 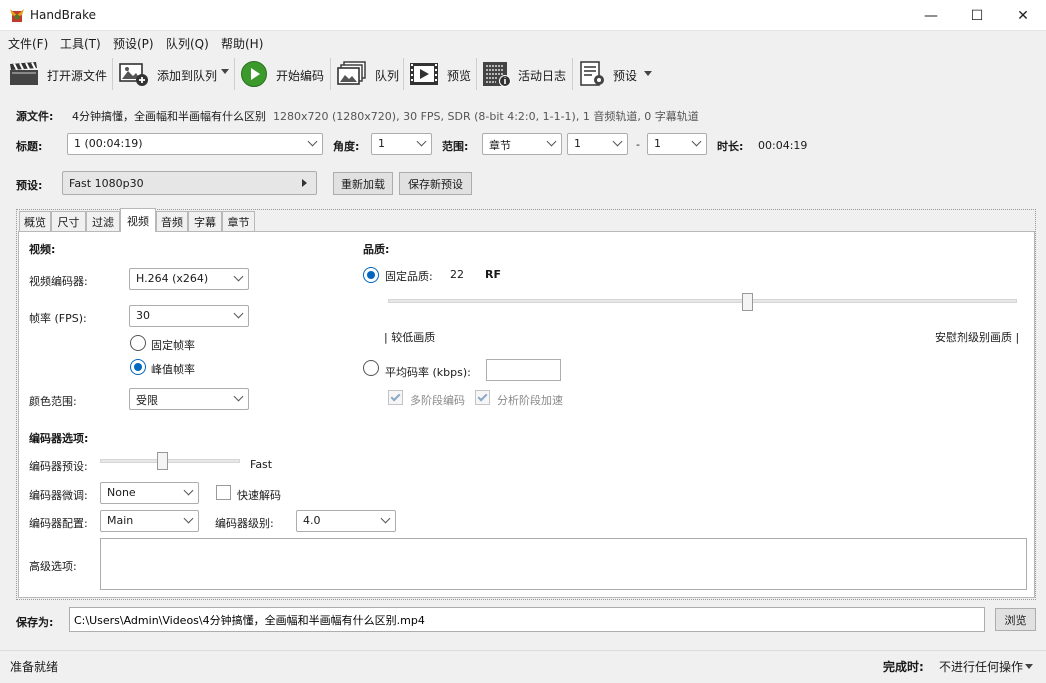 I want to click on encoder-preset-slider-thumb, so click(x=162, y=461).